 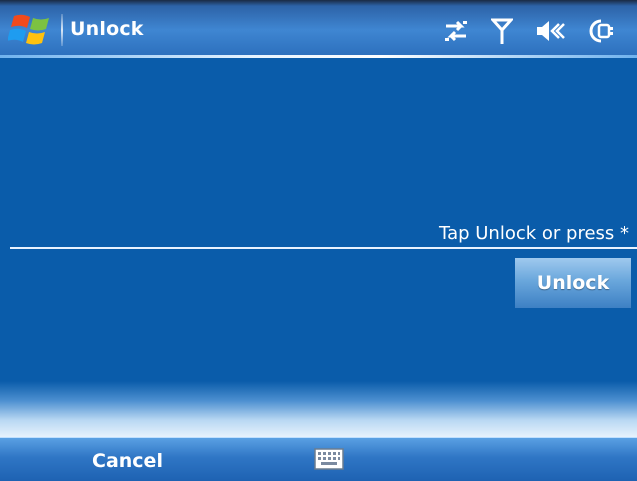 What do you see at coordinates (107, 29) in the screenshot?
I see `app-title: Unlock` at bounding box center [107, 29].